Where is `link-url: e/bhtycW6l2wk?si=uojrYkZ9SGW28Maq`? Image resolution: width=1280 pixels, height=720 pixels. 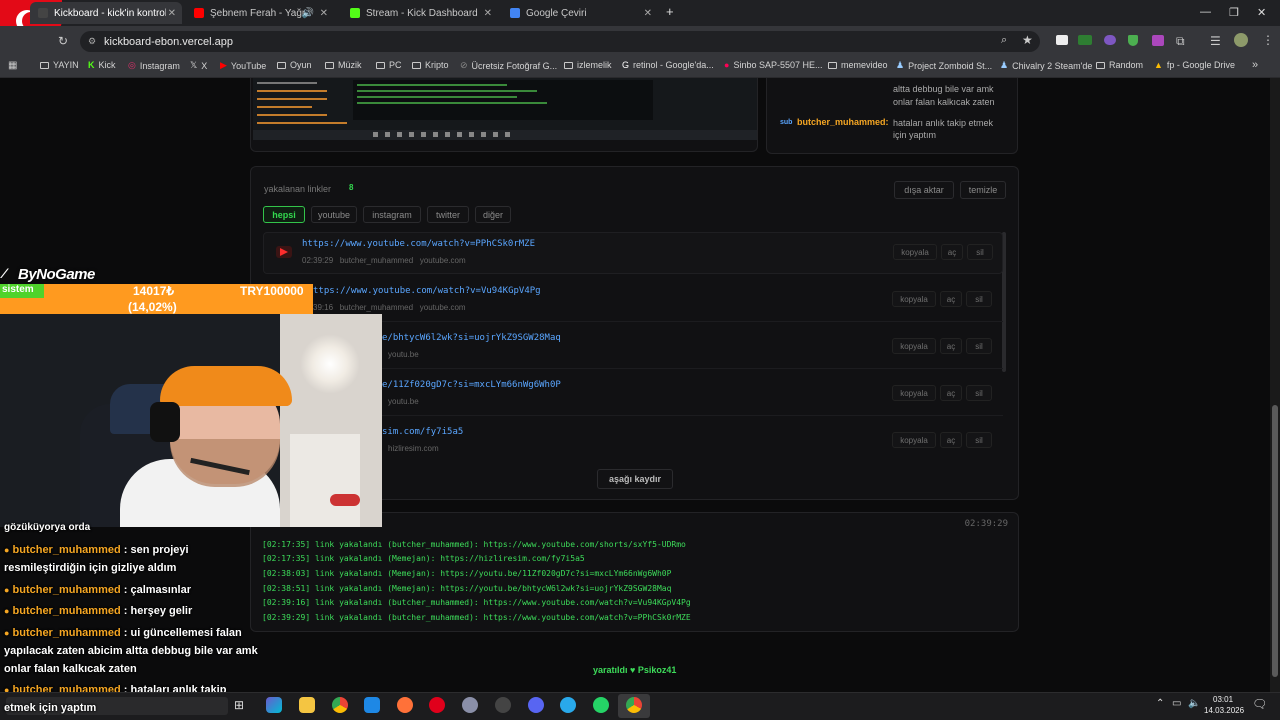 link-url: e/bhtycW6l2wk?si=uojrYkZ9SGW28Maq is located at coordinates (471, 338).